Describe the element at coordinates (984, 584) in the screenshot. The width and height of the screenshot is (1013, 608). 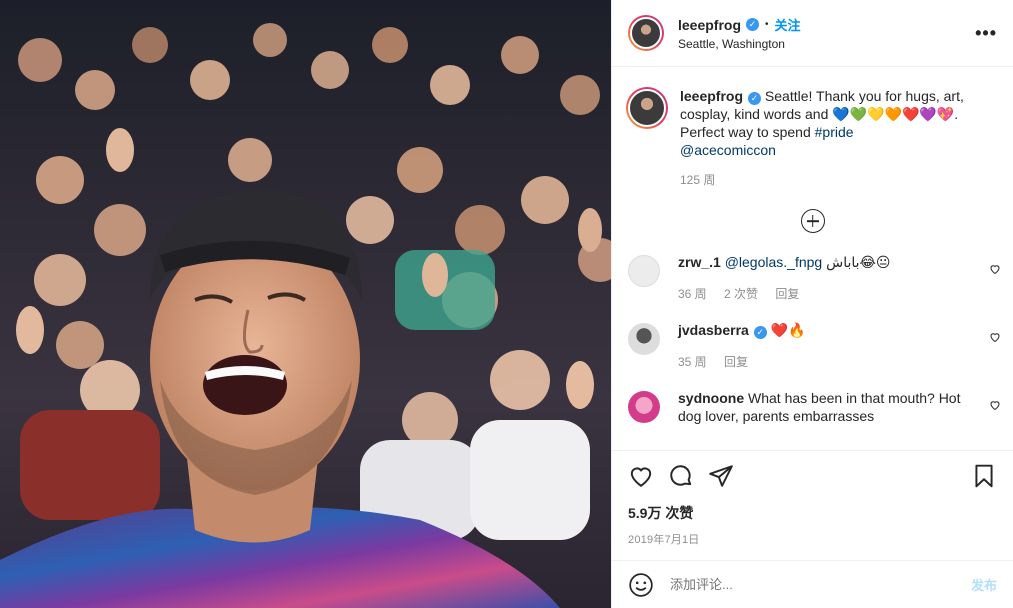
I see `post-comment-button: 发布` at that location.